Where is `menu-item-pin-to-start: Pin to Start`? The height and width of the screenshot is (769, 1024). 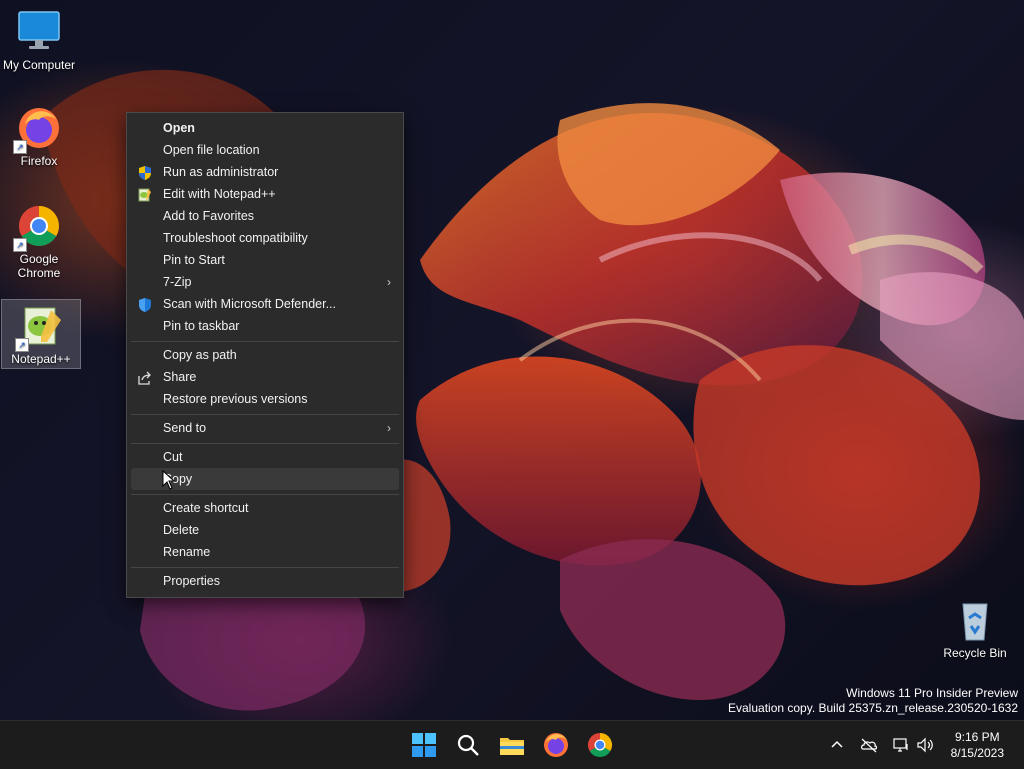
menu-item-pin-to-start: Pin to Start is located at coordinates (265, 260).